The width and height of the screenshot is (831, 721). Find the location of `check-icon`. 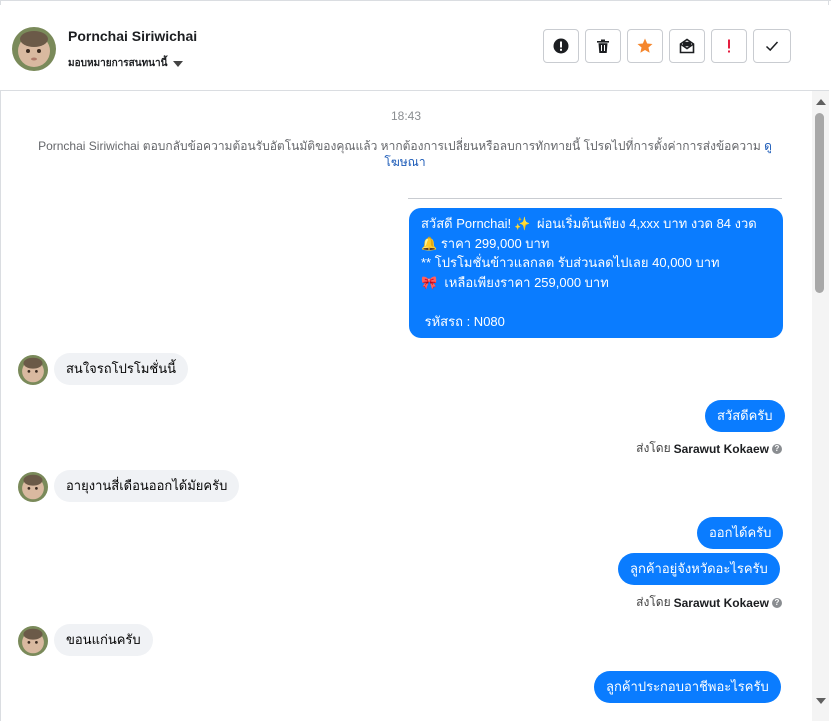

check-icon is located at coordinates (772, 46).